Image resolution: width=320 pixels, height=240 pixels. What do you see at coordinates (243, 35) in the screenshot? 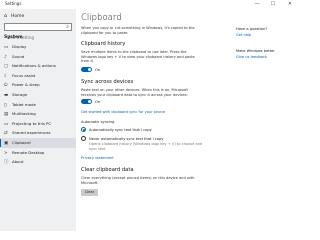
I see `get-help-link: Get help` at bounding box center [243, 35].